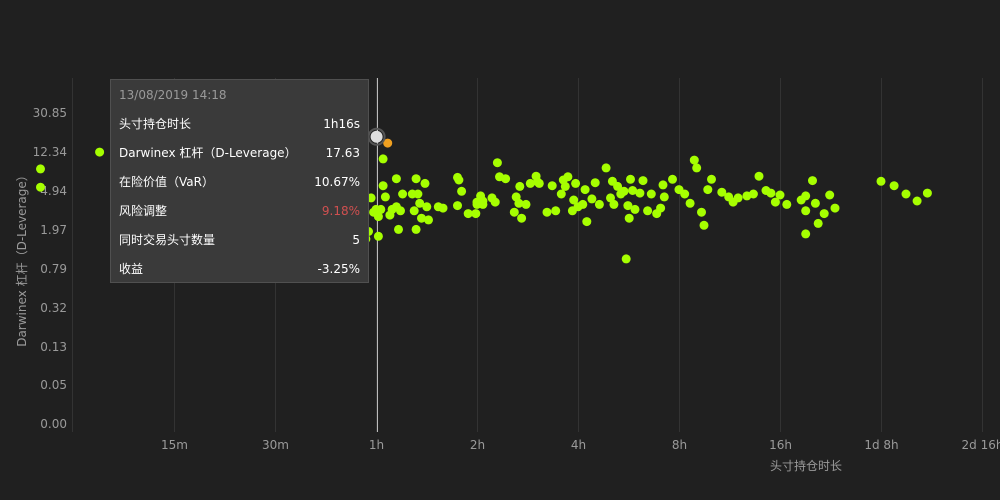 The image size is (1000, 500). What do you see at coordinates (166, 182) in the screenshot?
I see `tooltip-label-var: 在险价值（VaR）` at bounding box center [166, 182].